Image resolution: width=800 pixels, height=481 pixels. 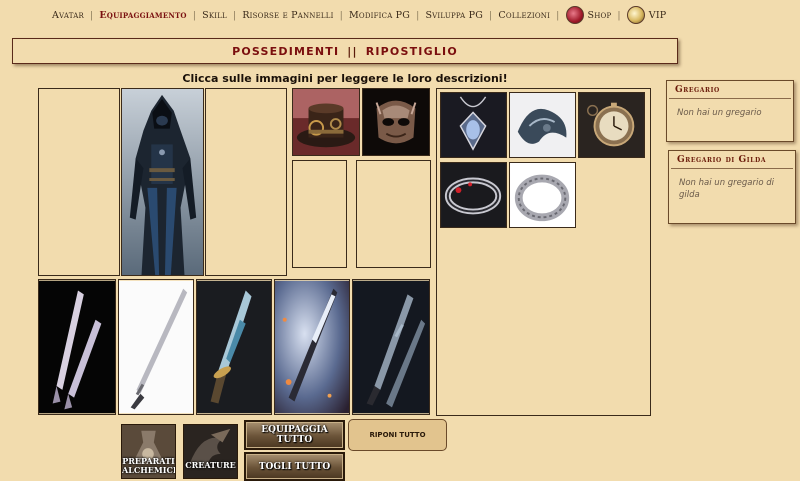 I want to click on empty-slot-left, so click(x=79, y=182).